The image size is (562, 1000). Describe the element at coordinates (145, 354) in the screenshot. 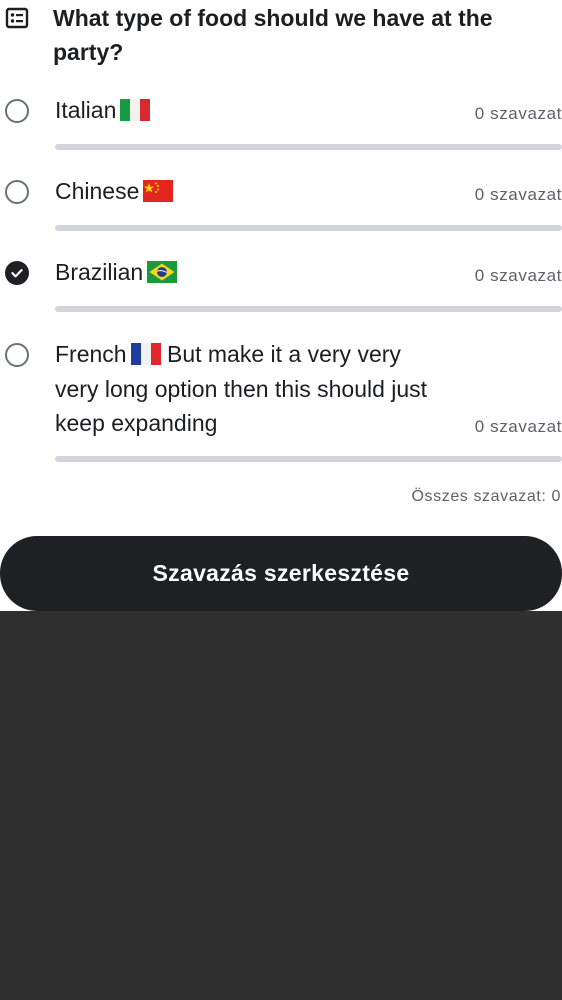

I see `france-flag-icon` at that location.